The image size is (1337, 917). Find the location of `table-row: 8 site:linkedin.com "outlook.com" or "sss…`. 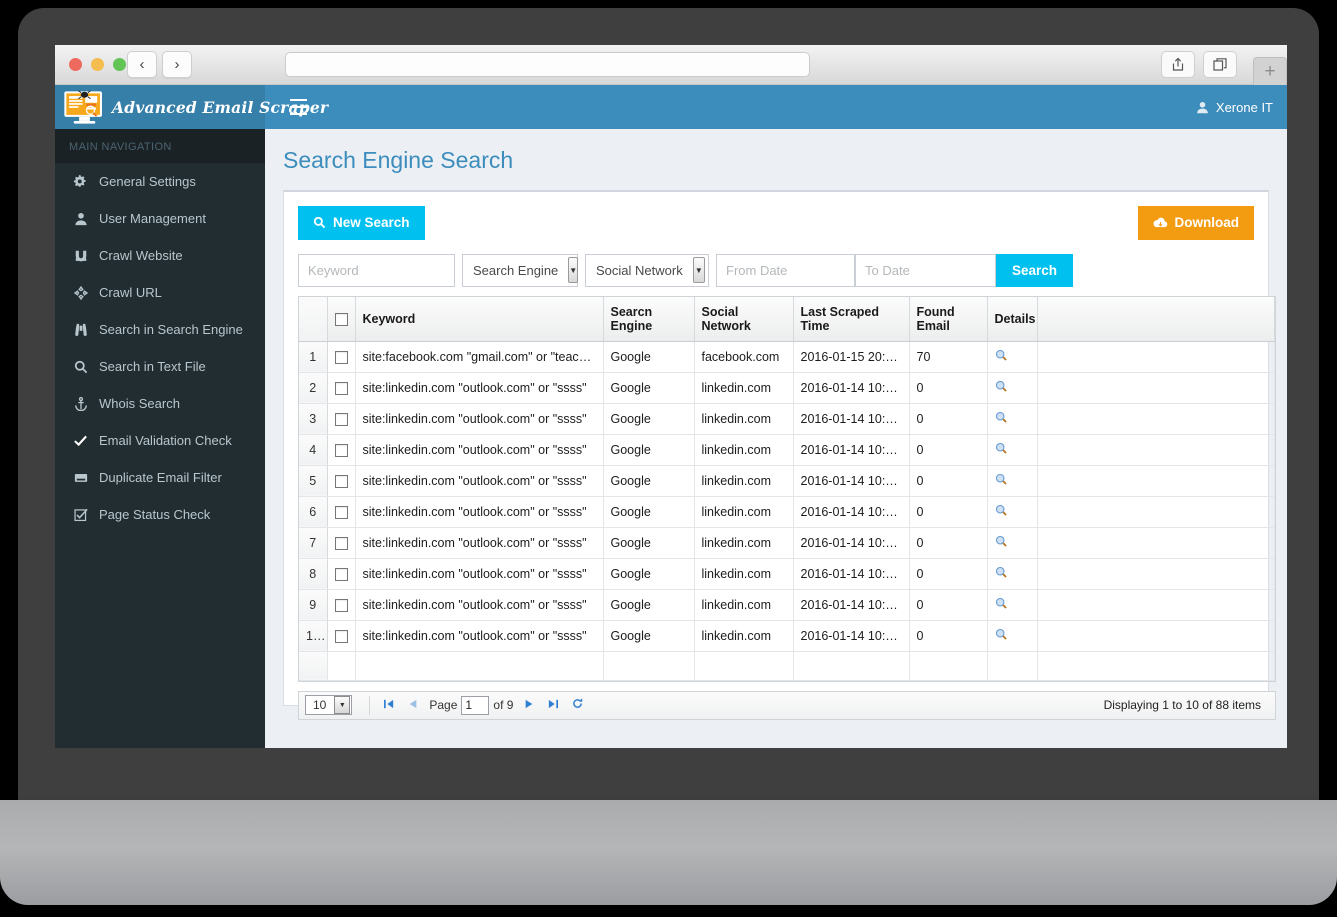

table-row: 8 site:linkedin.com "outlook.com" or "sss… is located at coordinates (787, 574).